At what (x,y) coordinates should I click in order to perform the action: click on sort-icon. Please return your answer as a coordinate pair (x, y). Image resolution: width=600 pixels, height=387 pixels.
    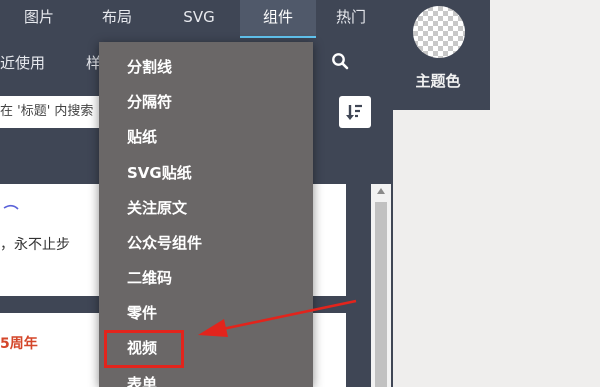
    Looking at the image, I should click on (354, 112).